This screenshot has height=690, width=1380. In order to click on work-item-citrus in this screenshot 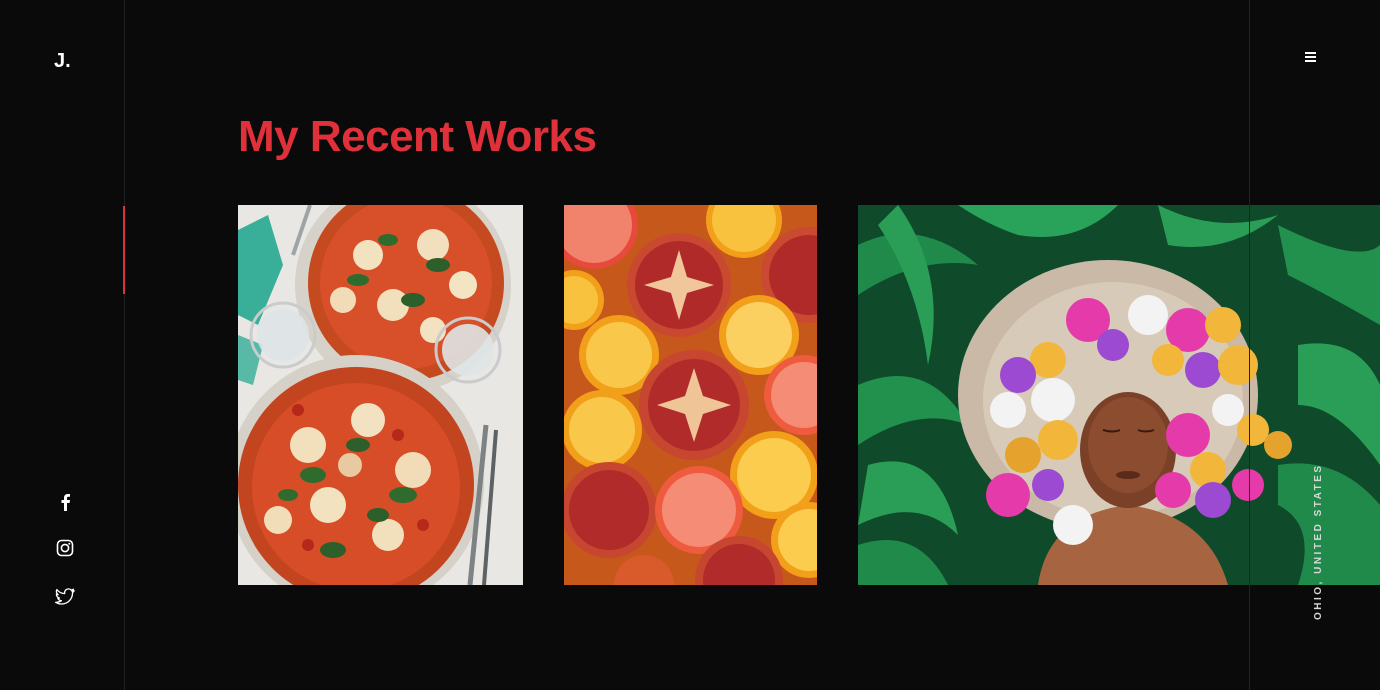, I will do `click(690, 395)`.